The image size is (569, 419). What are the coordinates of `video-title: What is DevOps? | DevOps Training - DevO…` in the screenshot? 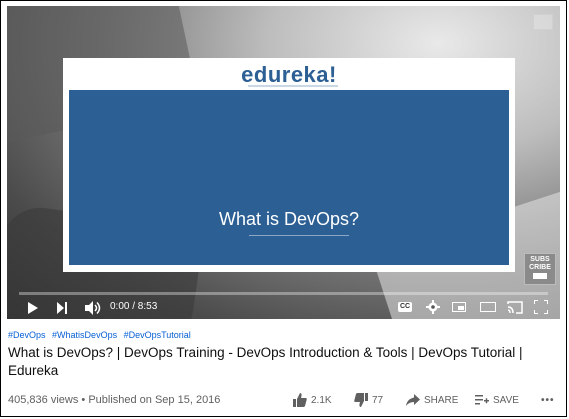 It's located at (265, 361).